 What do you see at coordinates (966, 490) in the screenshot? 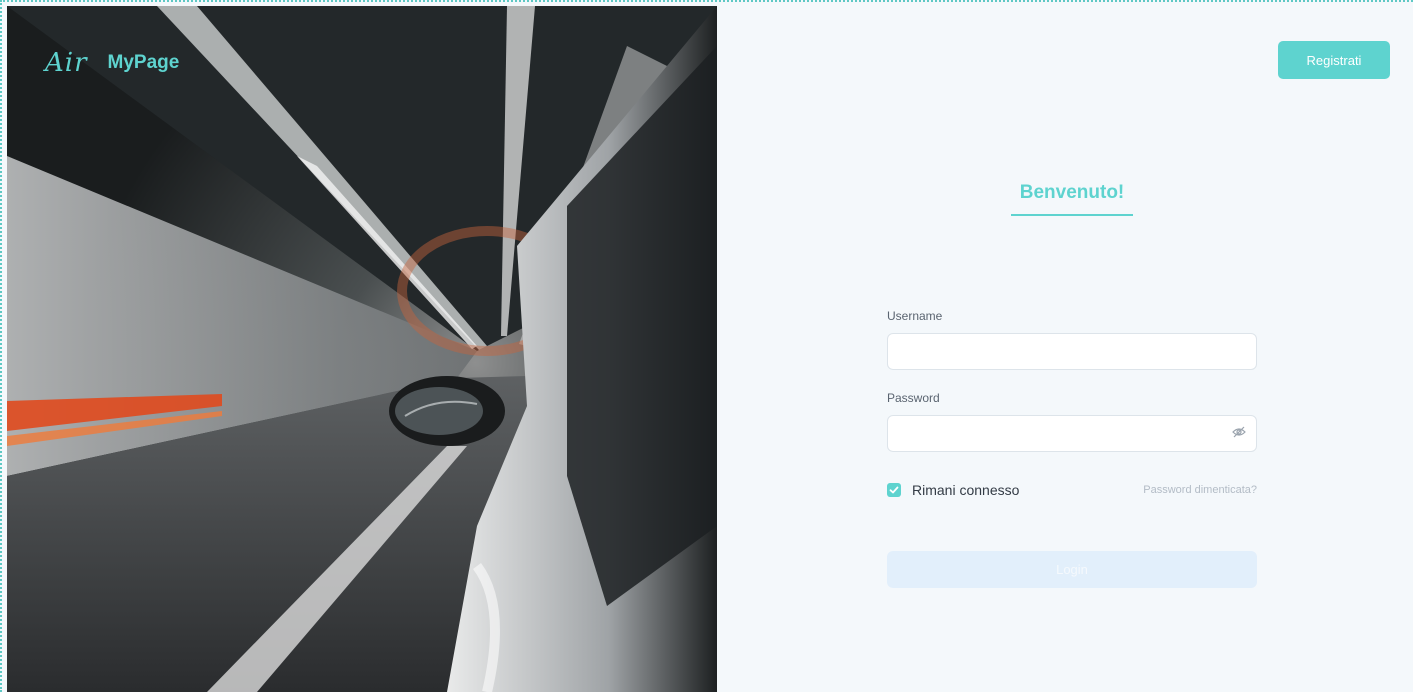
I see `remember-label: Rimani connesso` at bounding box center [966, 490].